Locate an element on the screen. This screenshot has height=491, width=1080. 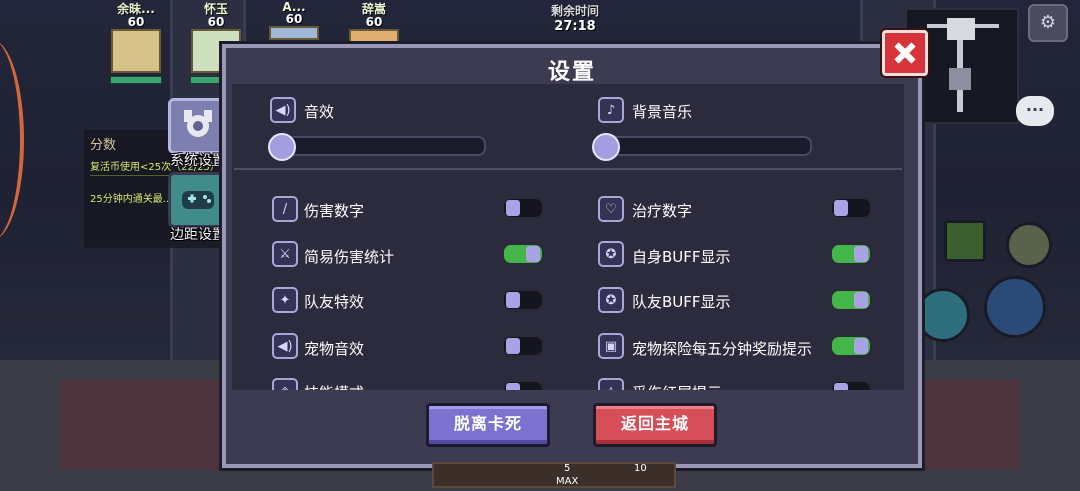
pet-reward-toggle is located at coordinates (851, 346).